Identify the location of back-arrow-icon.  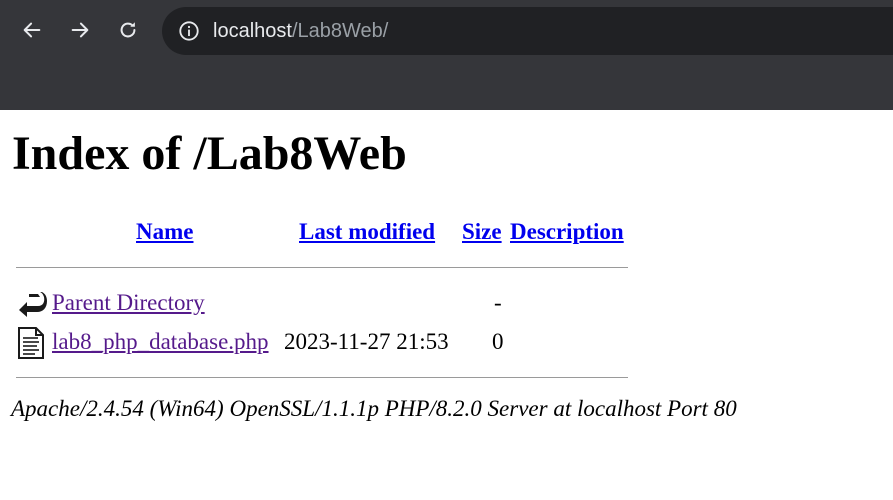
(32, 30).